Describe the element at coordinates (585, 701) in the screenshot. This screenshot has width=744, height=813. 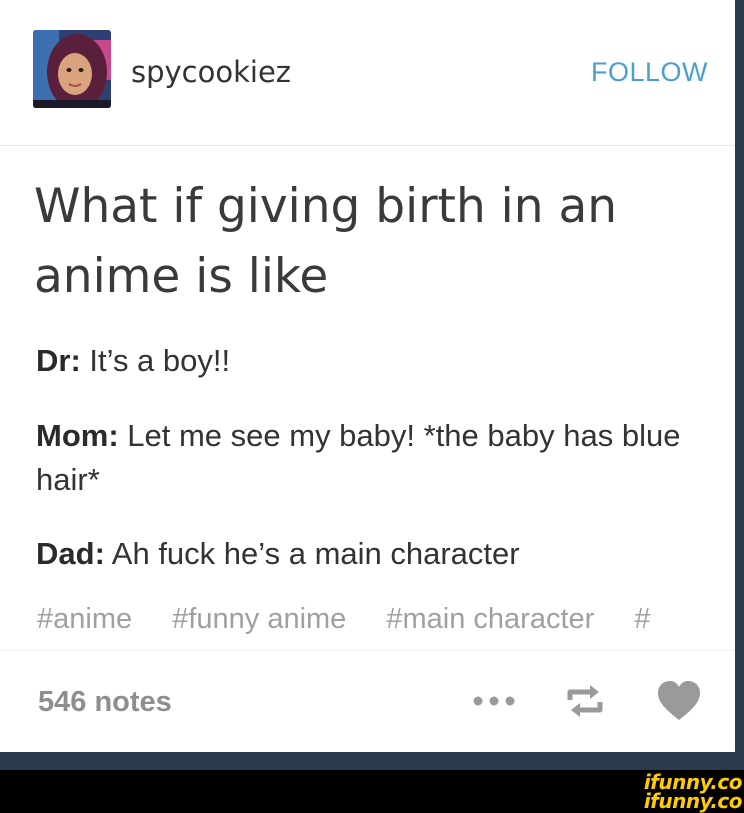
I see `reblog-icon` at that location.